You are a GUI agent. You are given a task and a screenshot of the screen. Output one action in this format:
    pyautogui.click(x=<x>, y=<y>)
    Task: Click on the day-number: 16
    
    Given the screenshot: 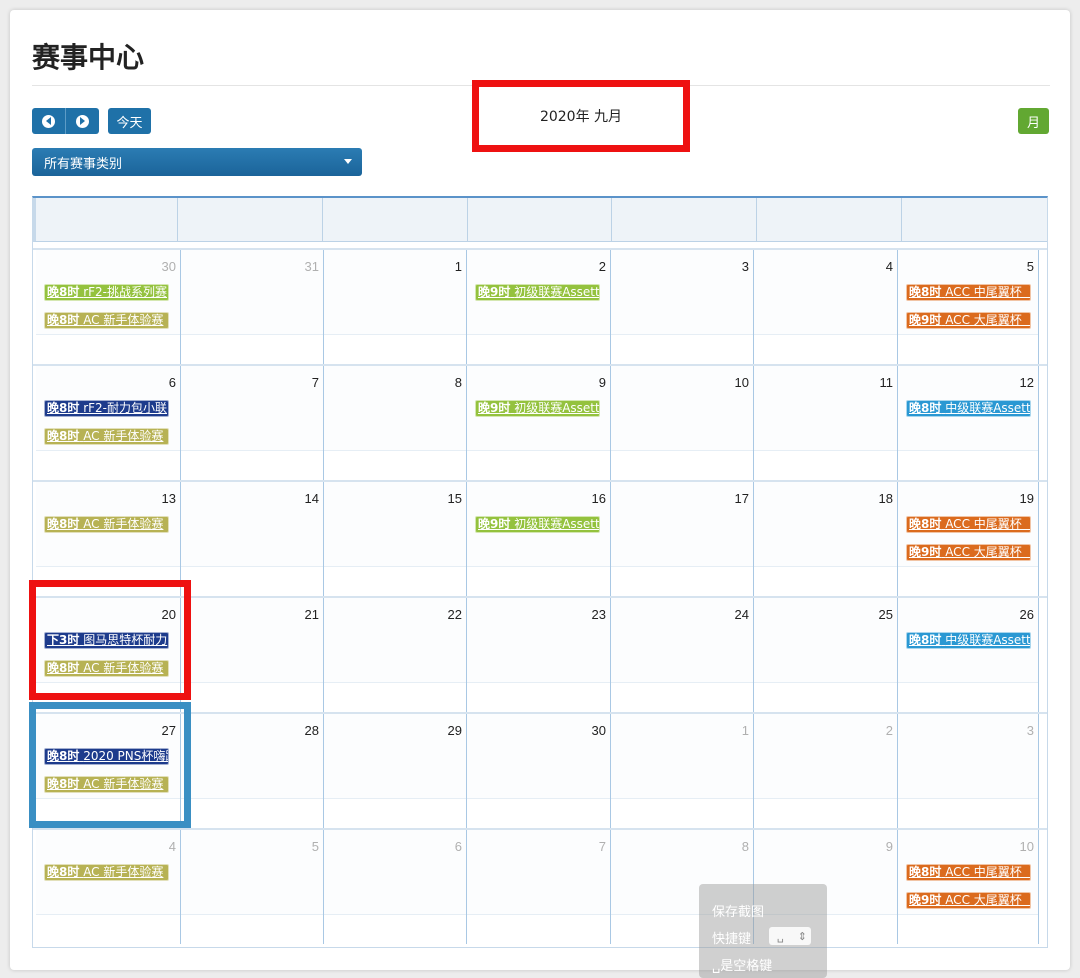 What is the action you would take?
    pyautogui.click(x=599, y=498)
    